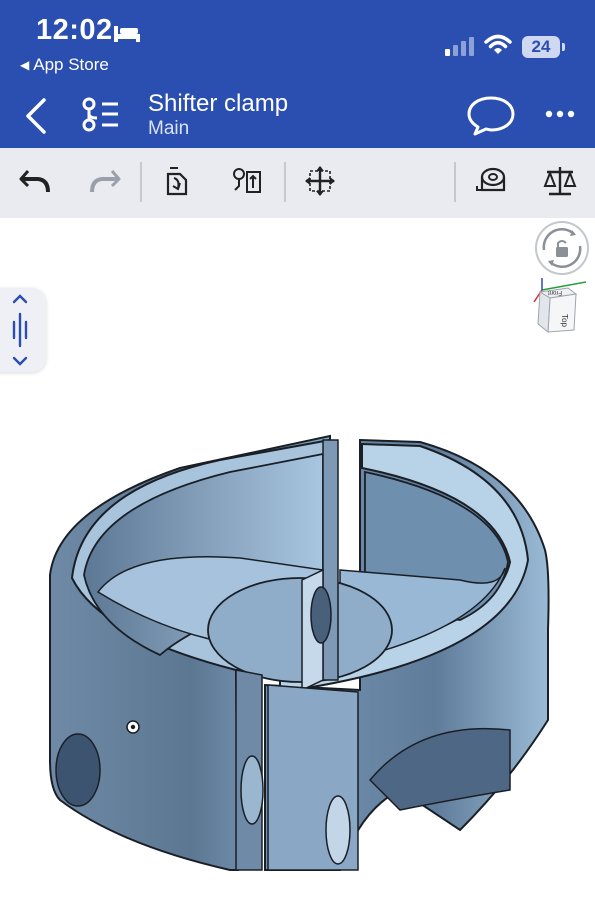 The height and width of the screenshot is (900, 595). Describe the element at coordinates (490, 181) in the screenshot. I see `measure-icon` at that location.